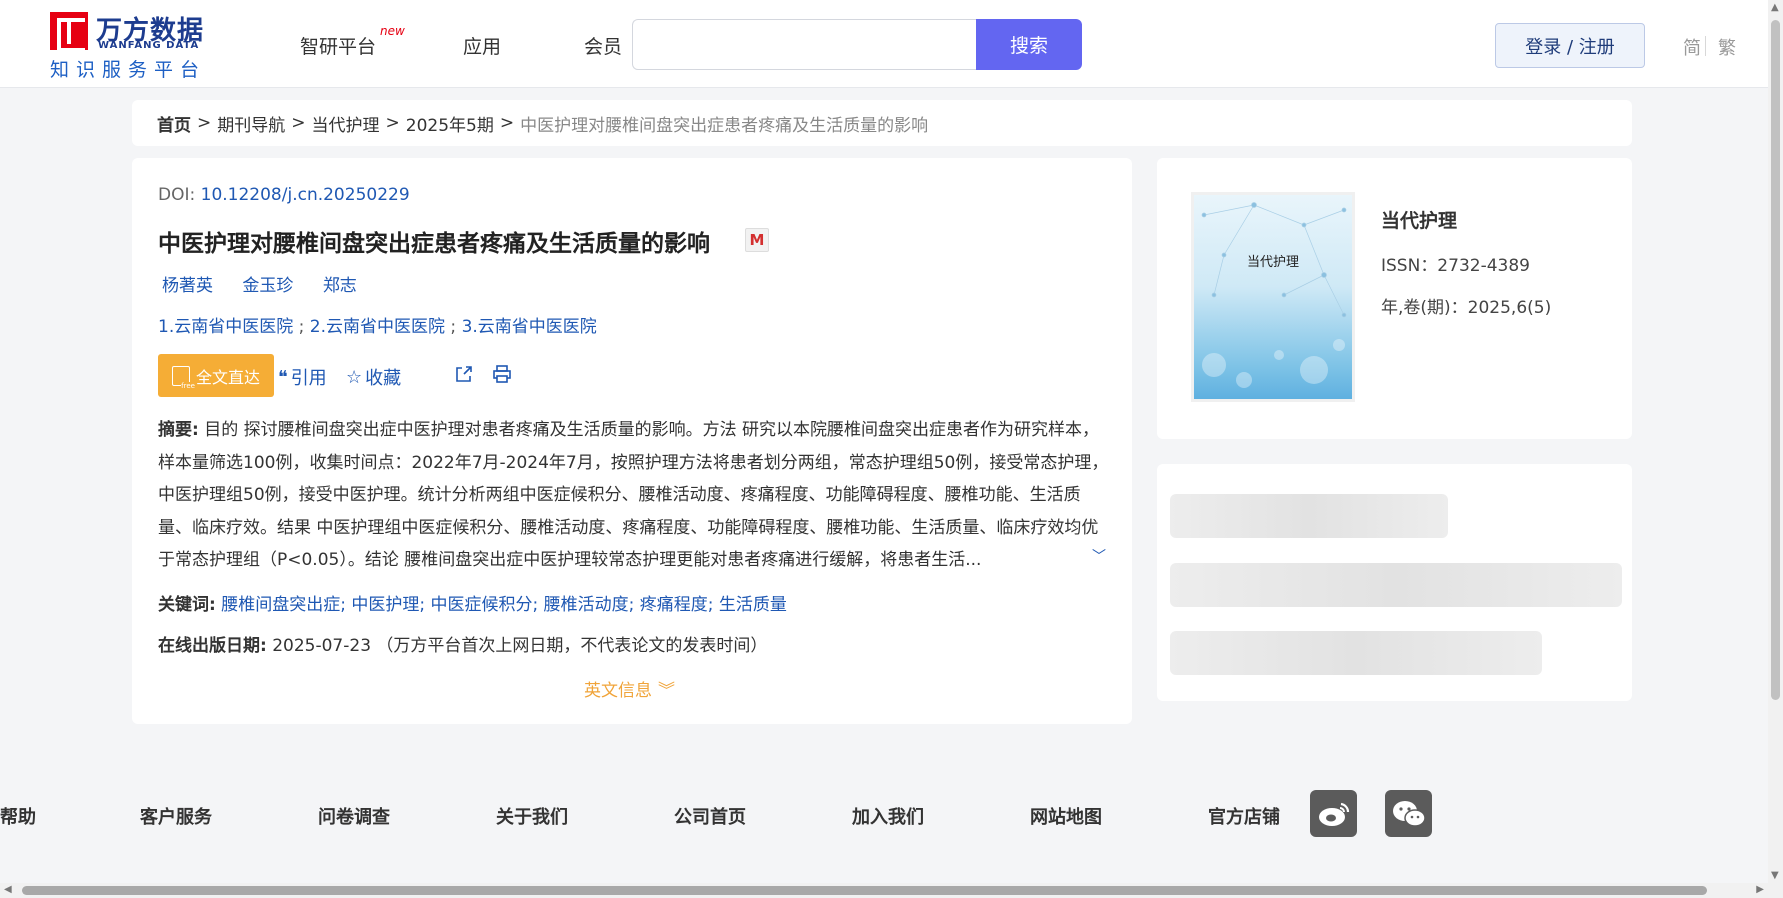 Image resolution: width=1783 pixels, height=898 pixels. What do you see at coordinates (176, 816) in the screenshot?
I see `footer-link-customer-service: 客户服务` at bounding box center [176, 816].